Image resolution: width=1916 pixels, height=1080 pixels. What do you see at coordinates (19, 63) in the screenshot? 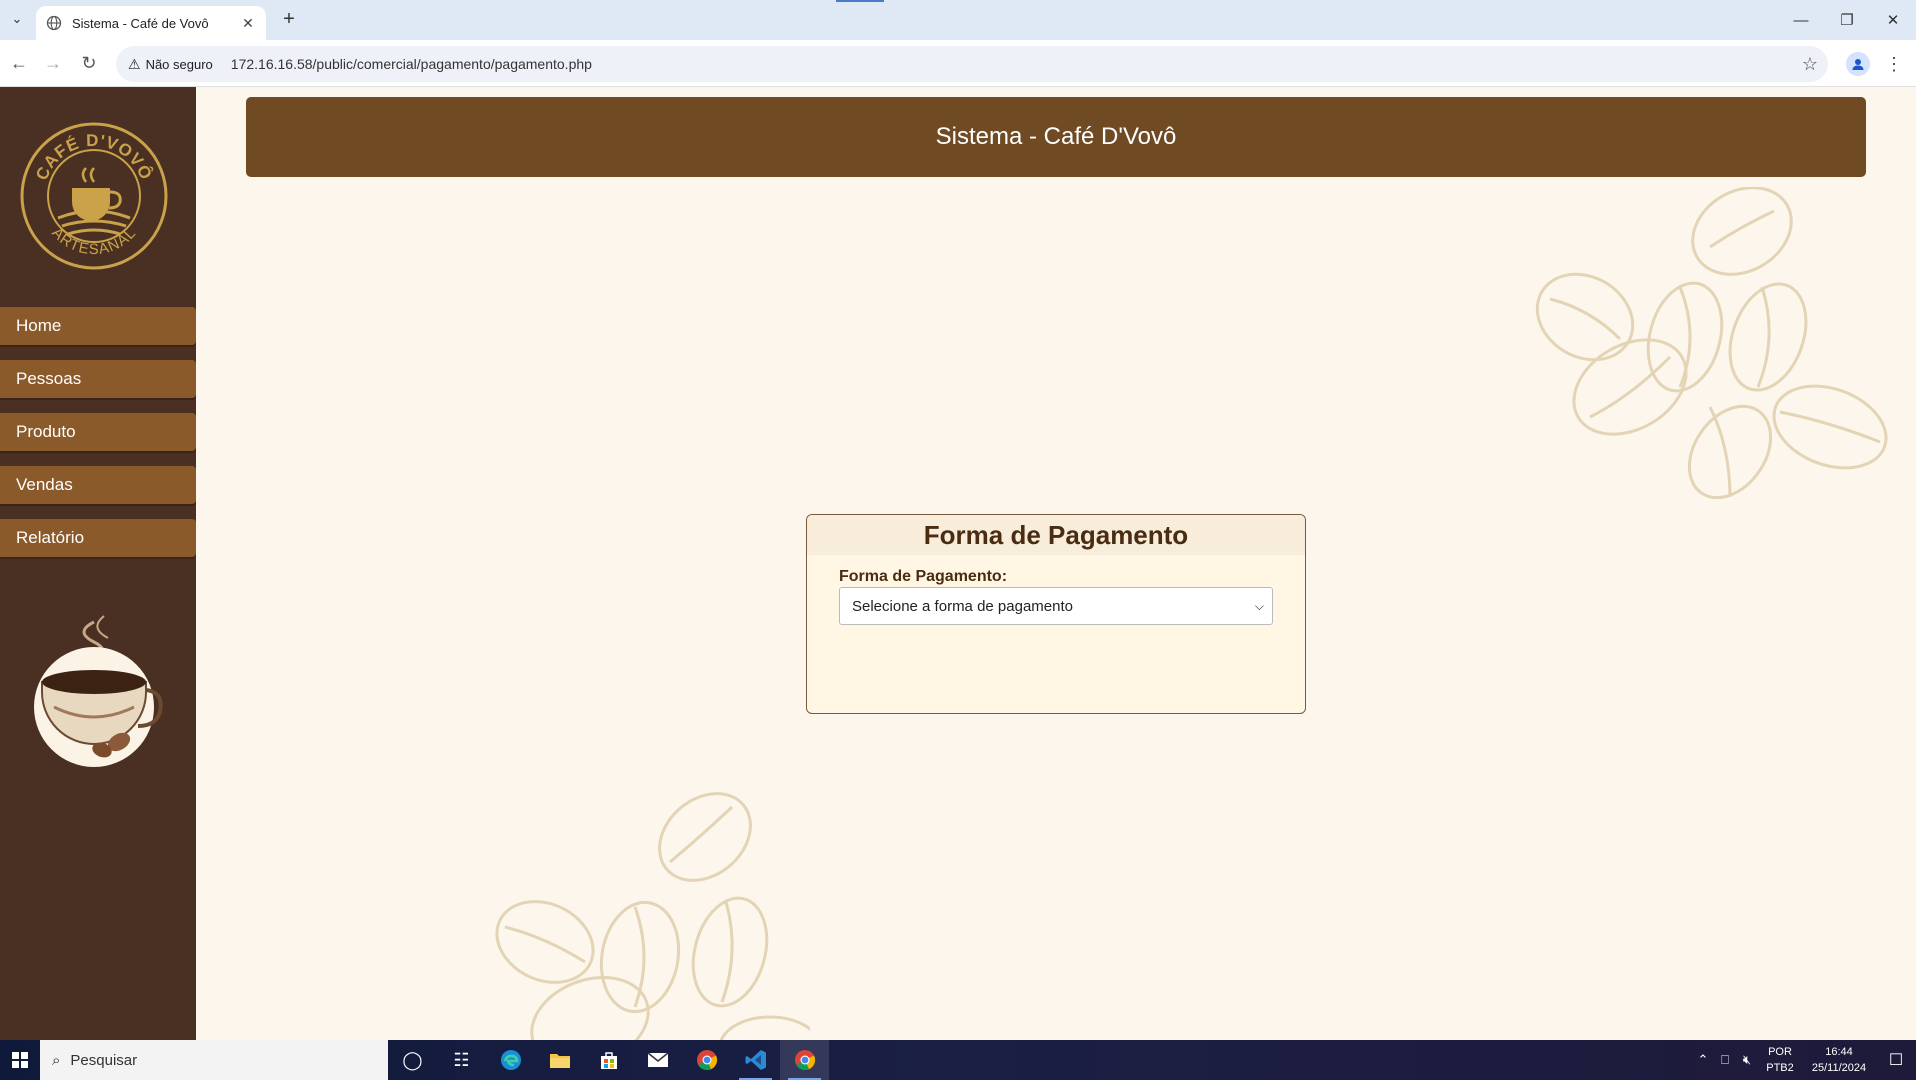
I see `back-icon: ←` at bounding box center [19, 63].